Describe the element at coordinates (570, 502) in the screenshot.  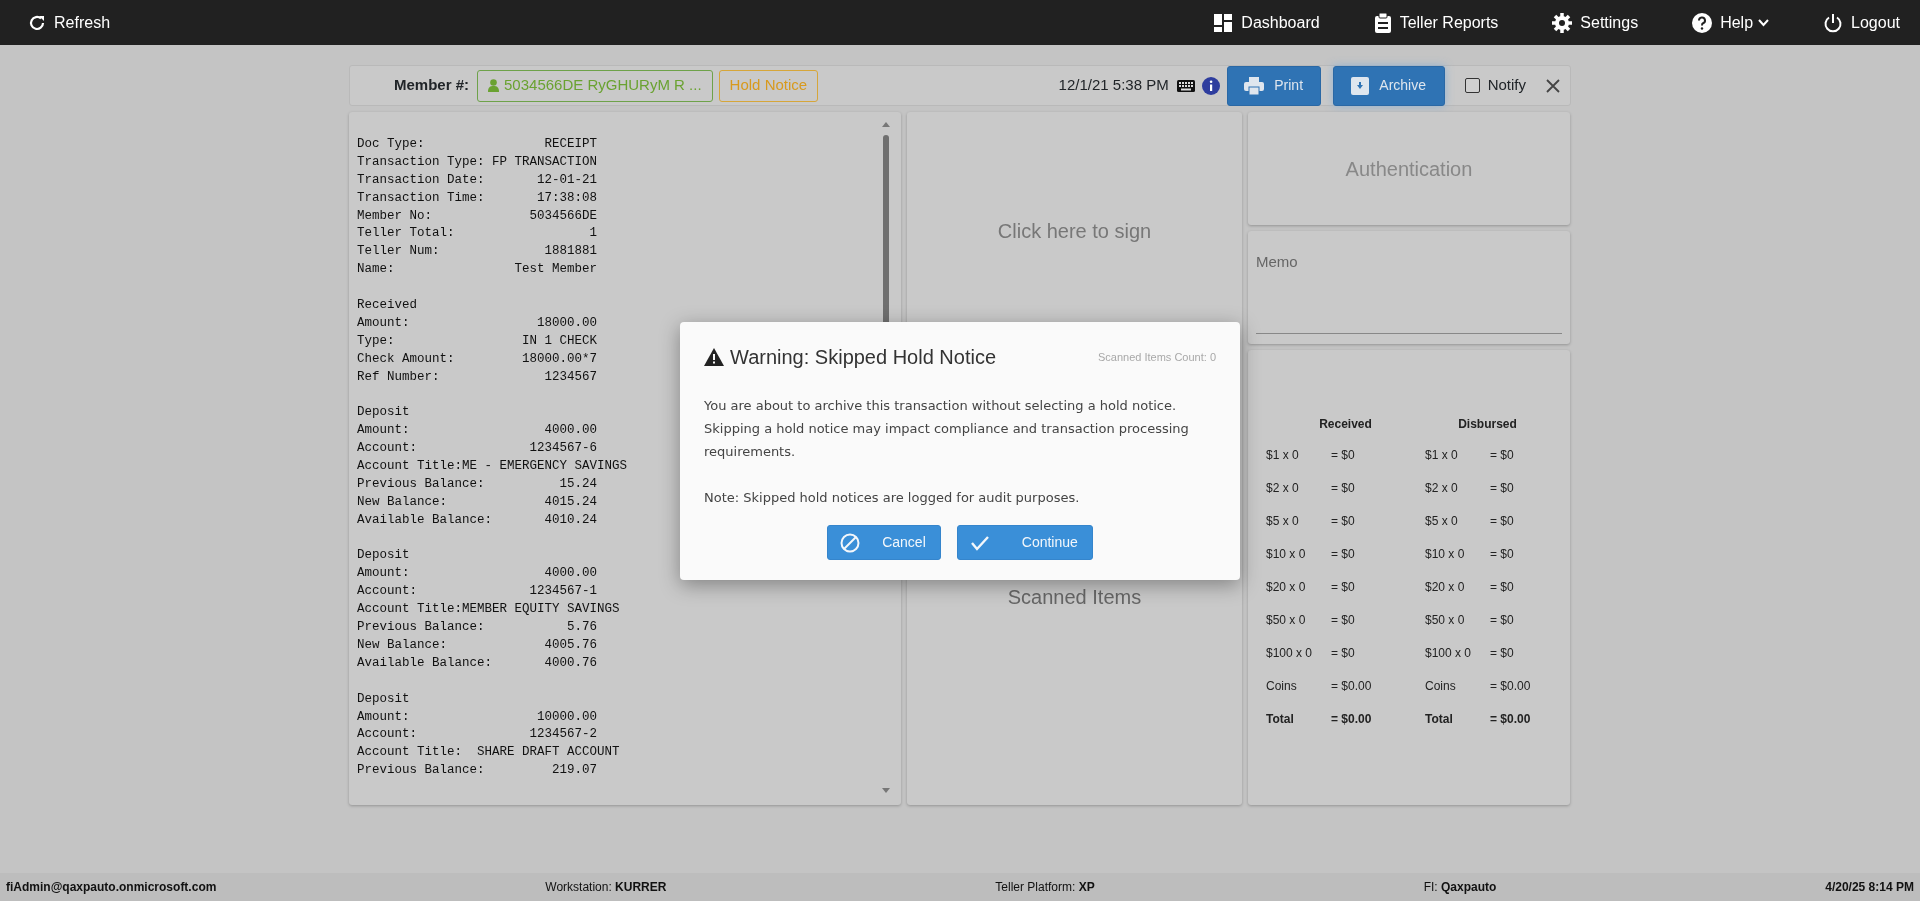
I see `receipt-value: 4015.24` at that location.